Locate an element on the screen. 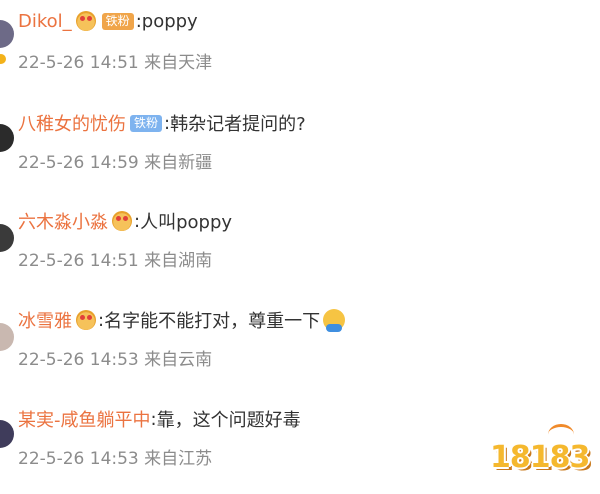  username: 六木淼小淼 is located at coordinates (63, 221).